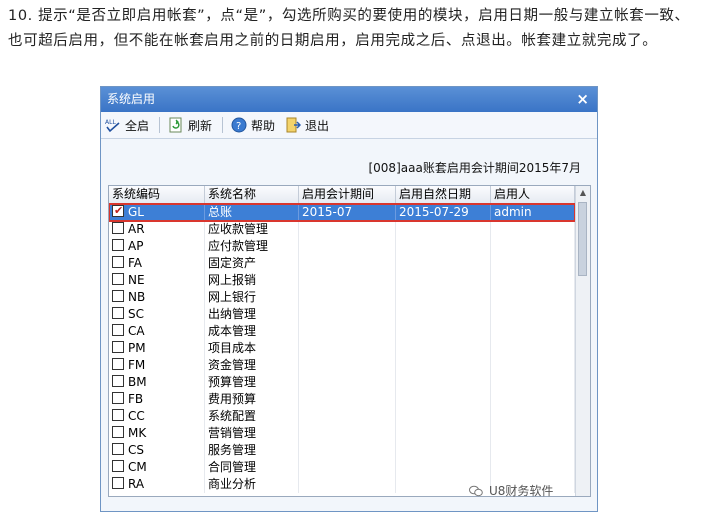  Describe the element at coordinates (157, 348) in the screenshot. I see `cell-code: PM` at that location.